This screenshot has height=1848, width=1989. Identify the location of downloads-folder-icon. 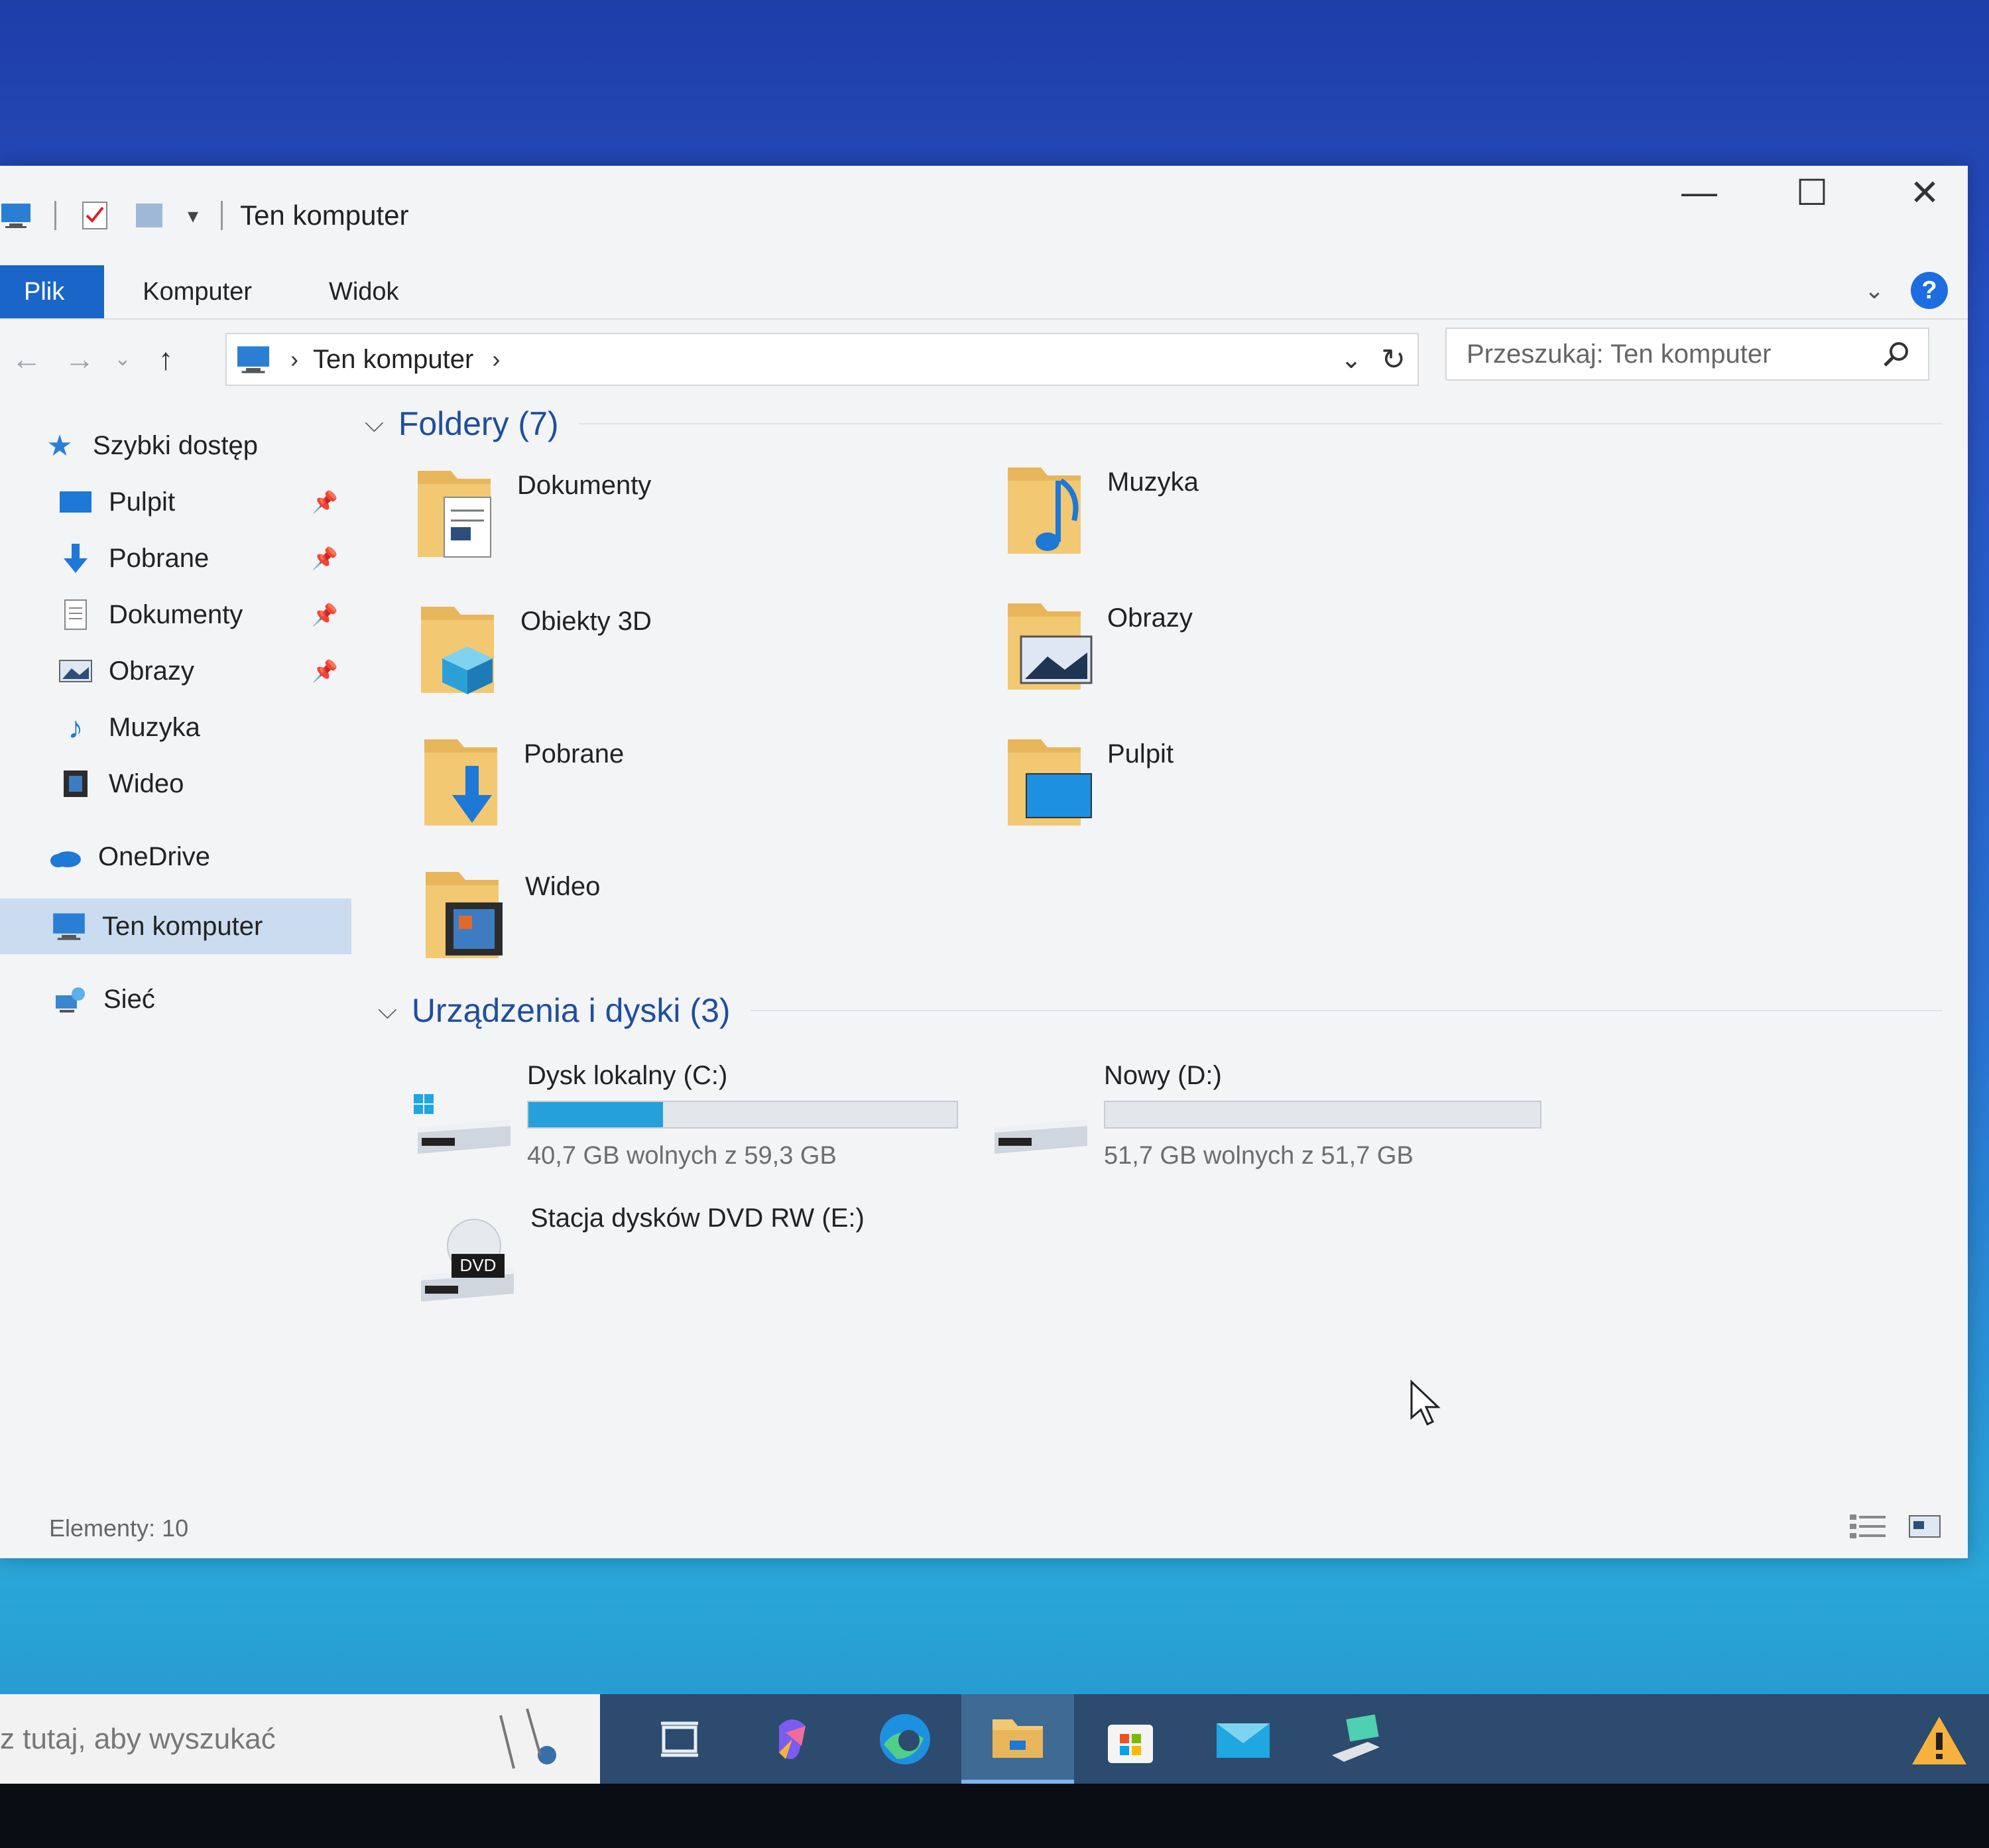
(460, 783).